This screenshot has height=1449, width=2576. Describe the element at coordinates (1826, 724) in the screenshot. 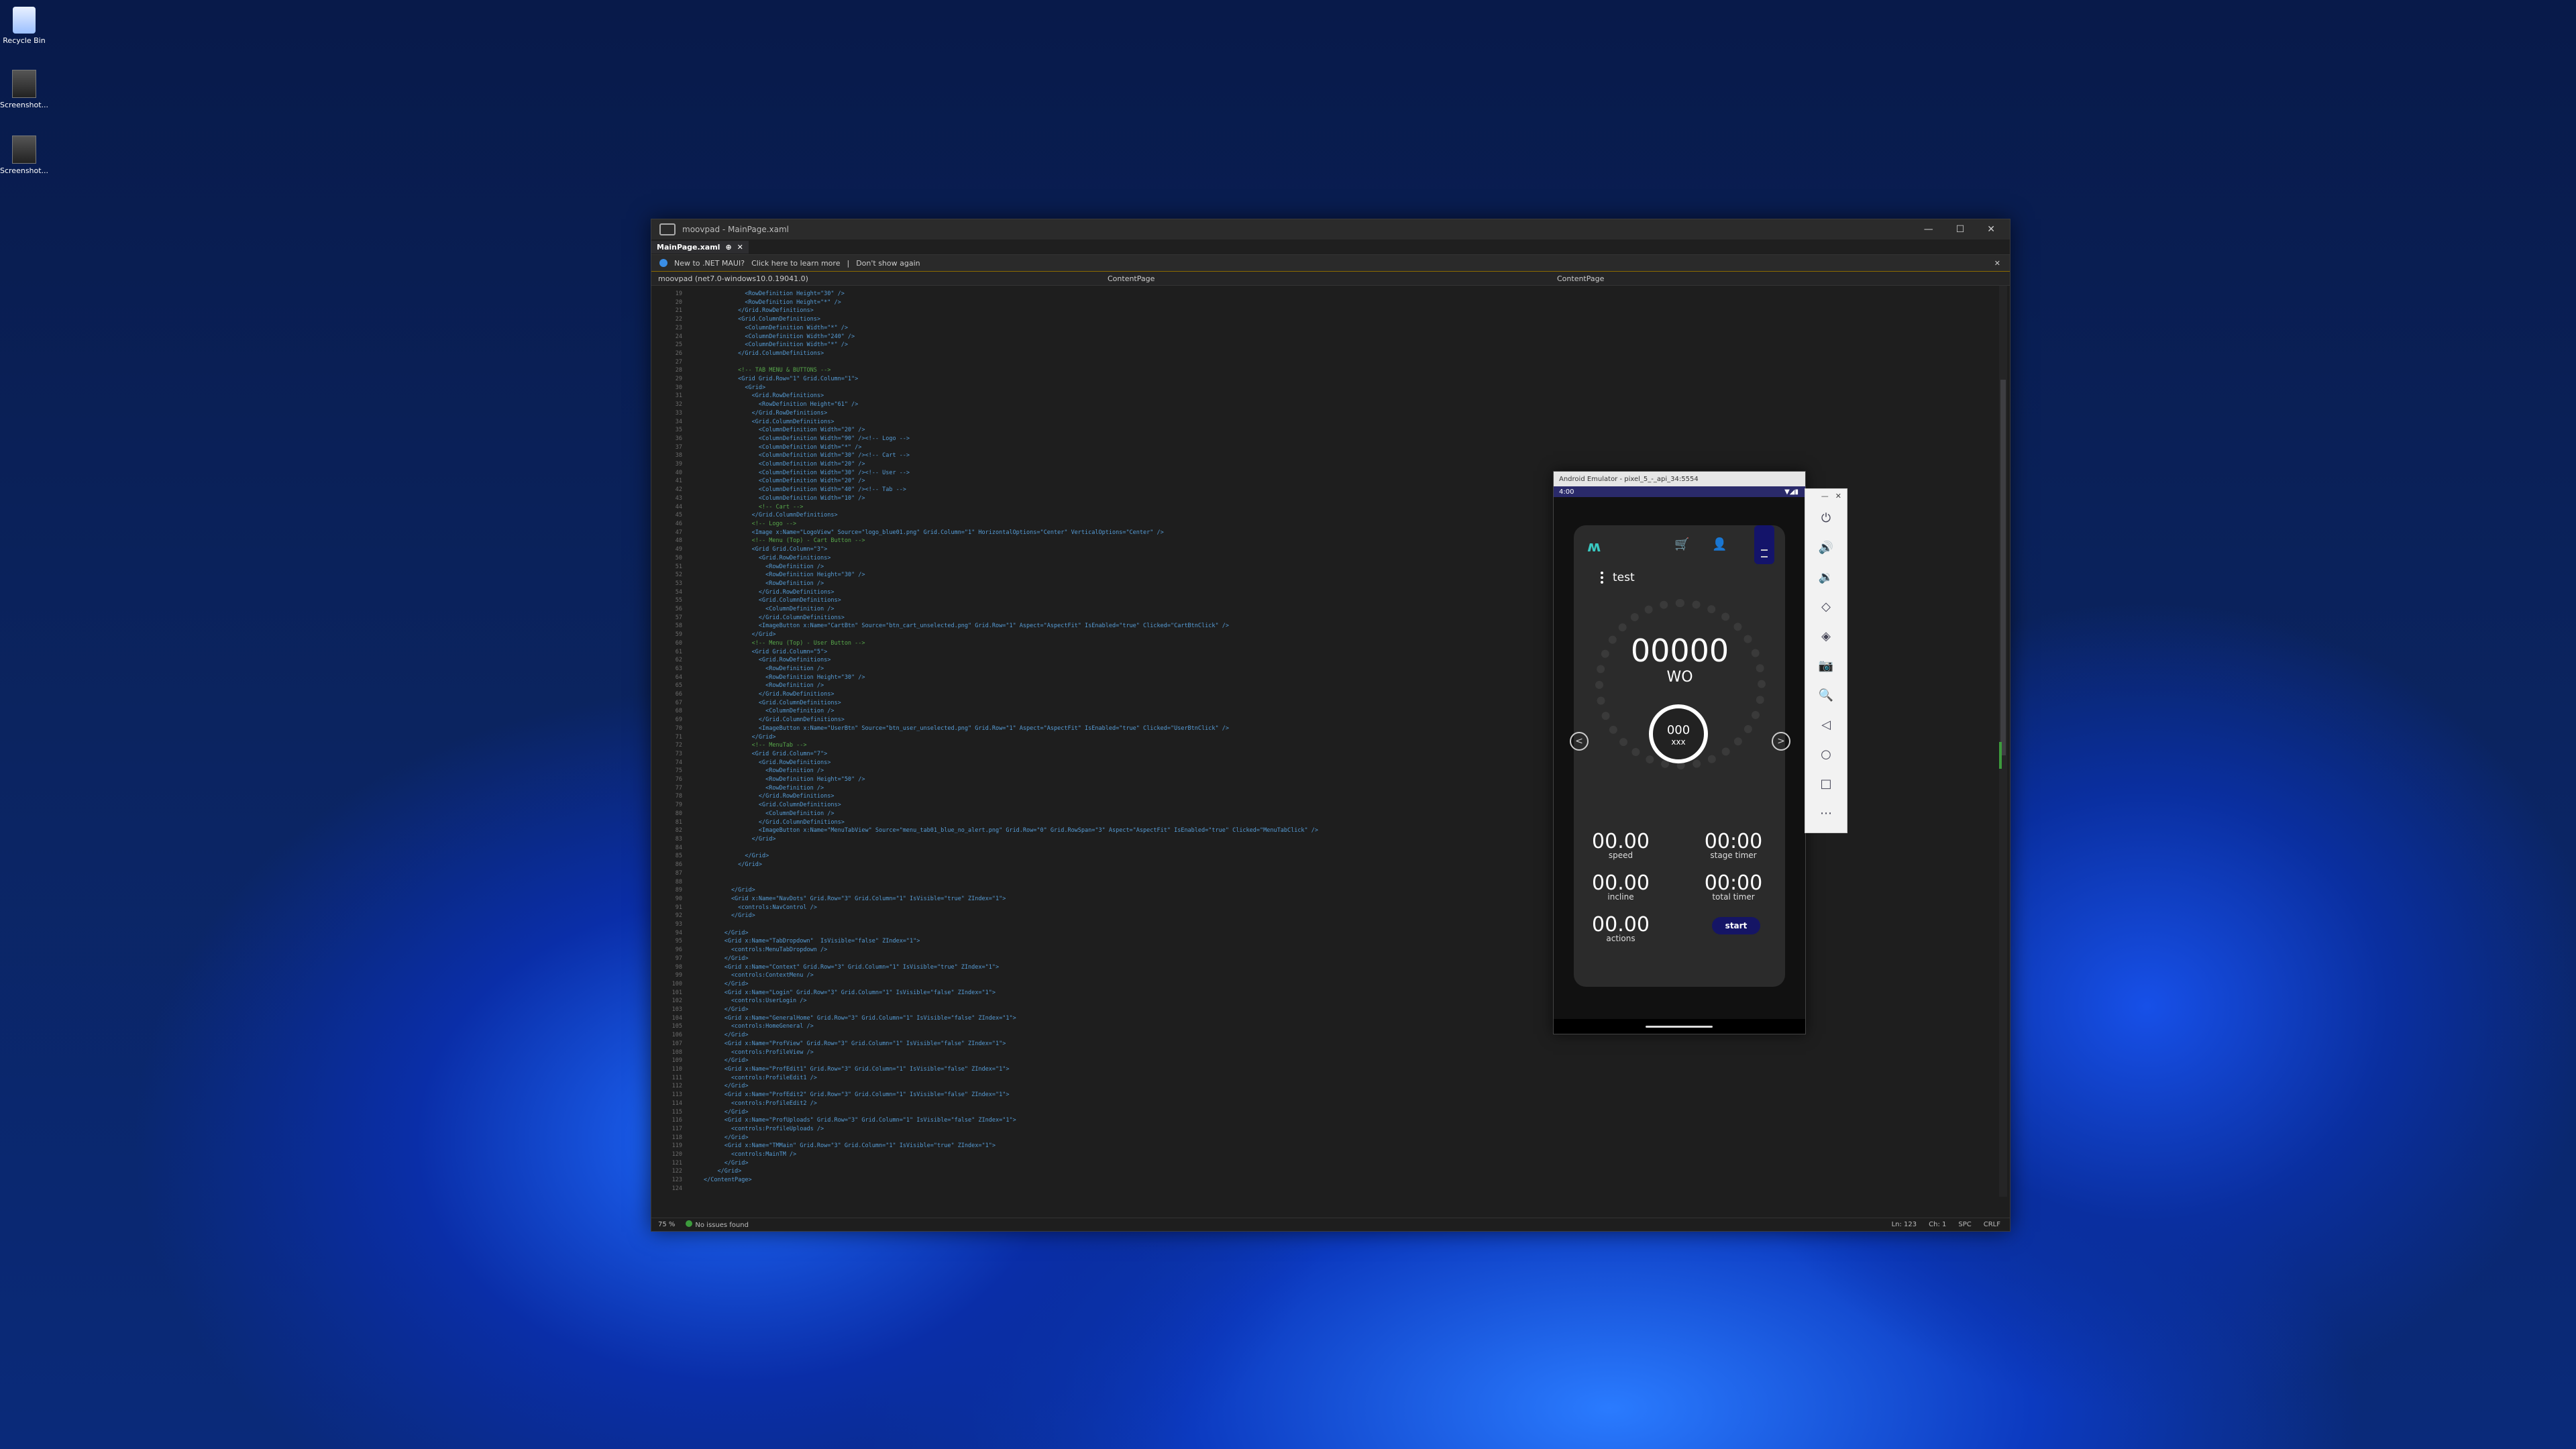

I see `back-icon: ◁` at that location.